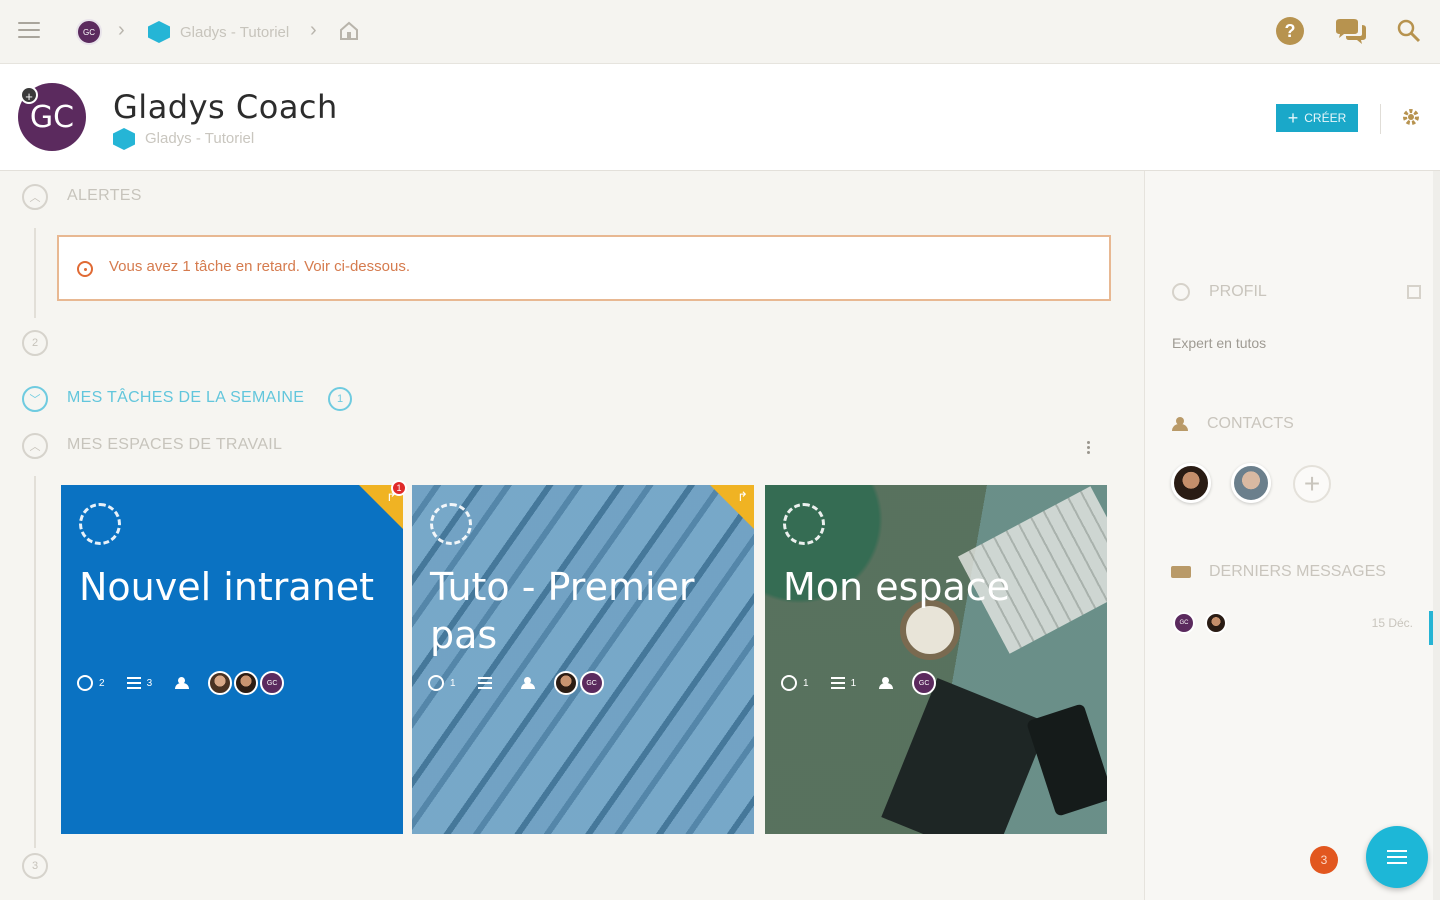  What do you see at coordinates (516, 683) in the screenshot?
I see `workspace-card-meta: 1 GC` at bounding box center [516, 683].